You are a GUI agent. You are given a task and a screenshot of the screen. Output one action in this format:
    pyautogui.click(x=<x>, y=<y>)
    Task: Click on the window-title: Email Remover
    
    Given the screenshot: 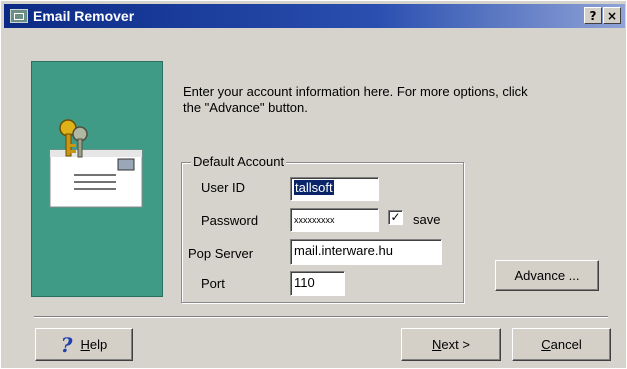 What is the action you would take?
    pyautogui.click(x=84, y=16)
    